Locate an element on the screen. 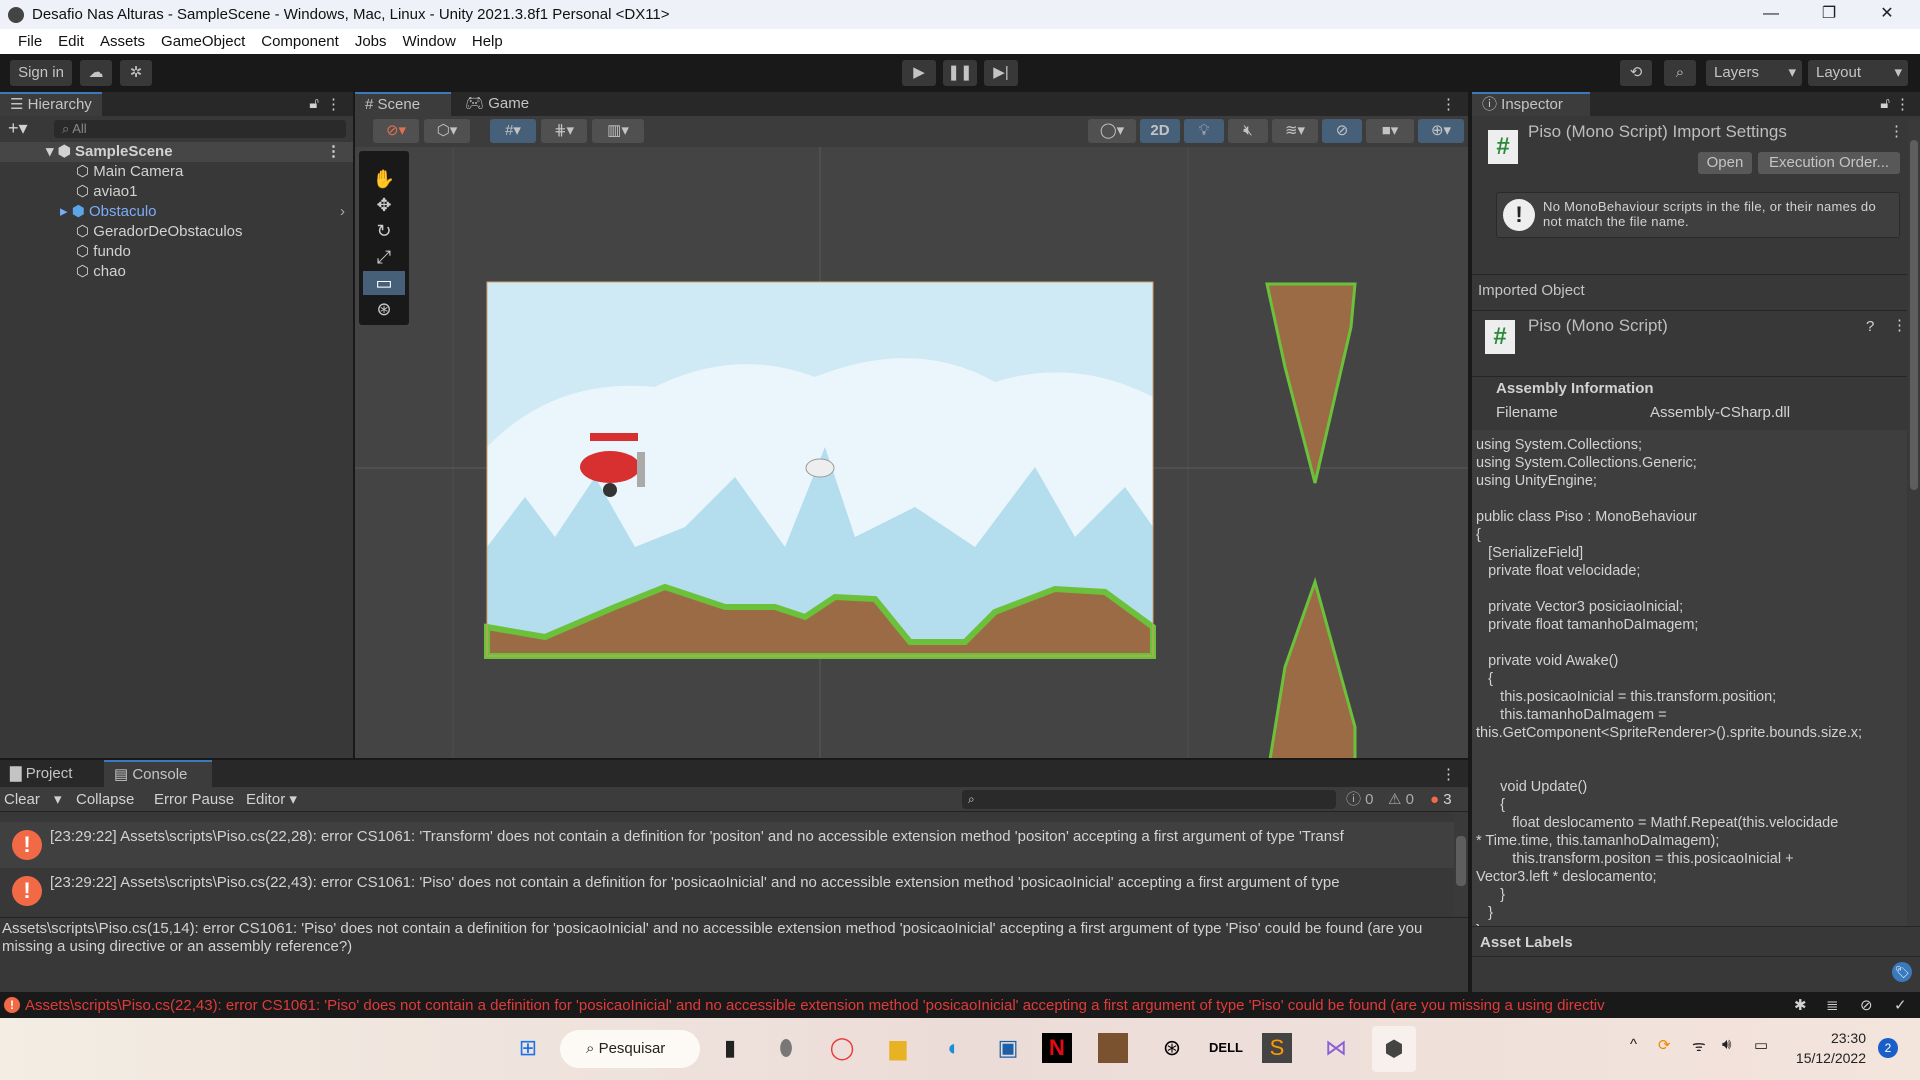 This screenshot has width=1920, height=1080. render-mode-icon: ⬡▾ is located at coordinates (447, 131).